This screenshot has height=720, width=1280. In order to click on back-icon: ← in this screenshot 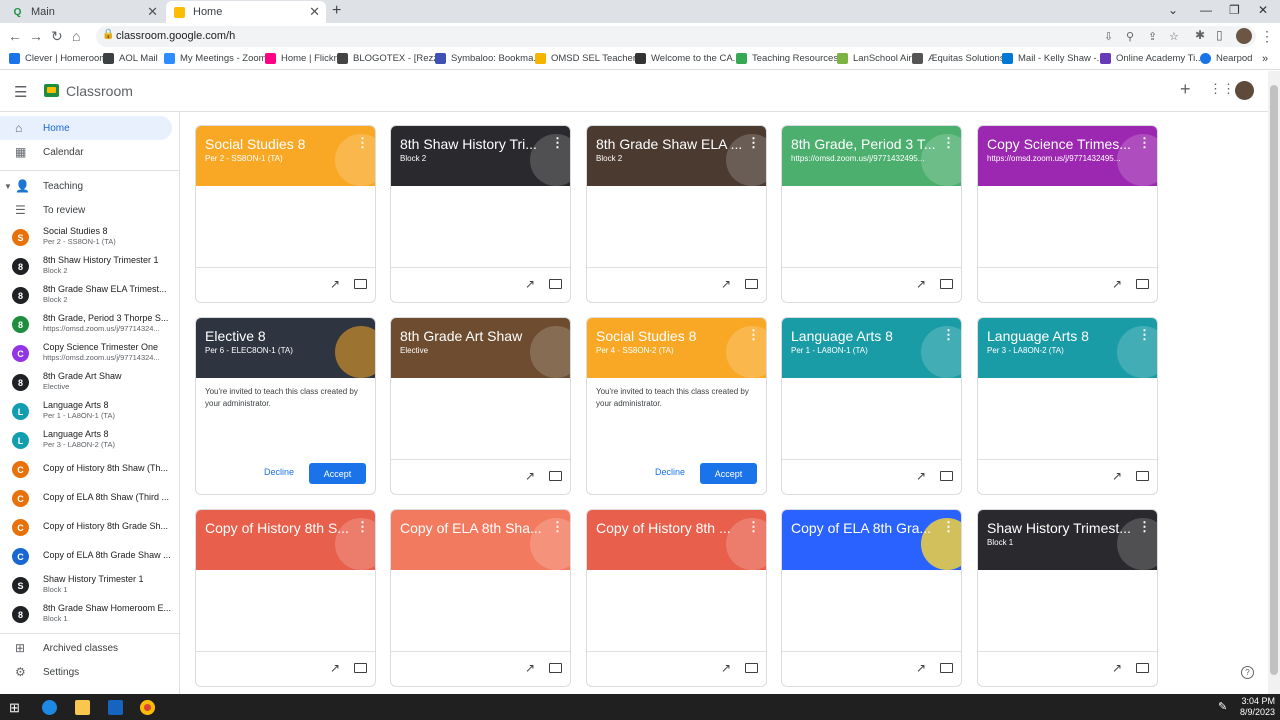, I will do `click(15, 36)`.